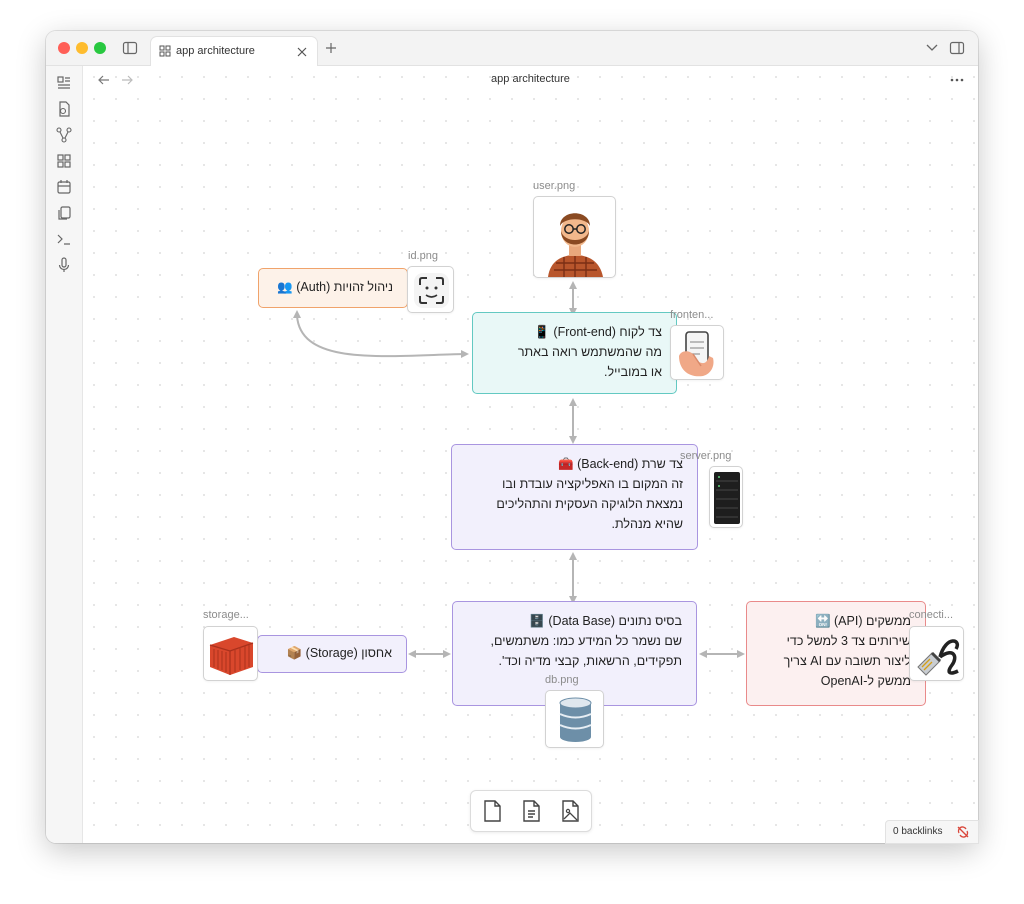 This screenshot has width=1024, height=904. I want to click on shipping-container-icon, so click(231, 656).